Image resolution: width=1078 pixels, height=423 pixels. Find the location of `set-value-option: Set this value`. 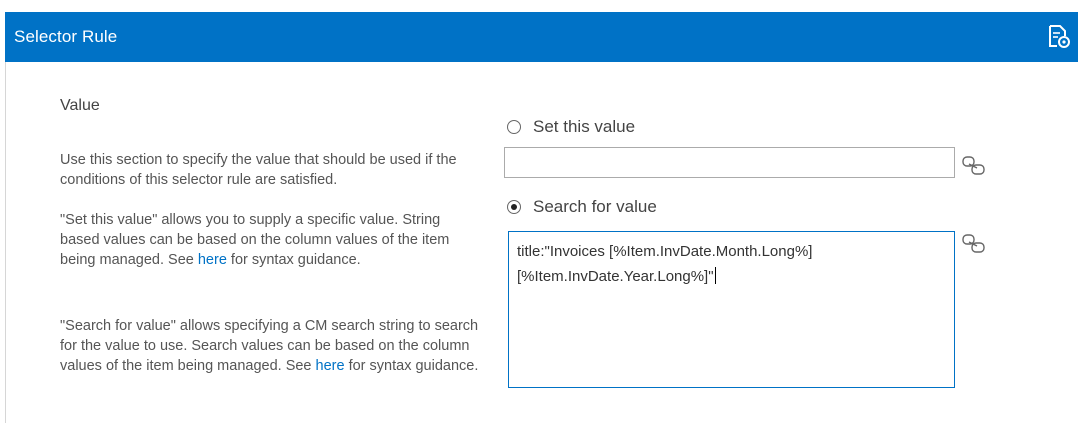

set-value-option: Set this value is located at coordinates (571, 127).